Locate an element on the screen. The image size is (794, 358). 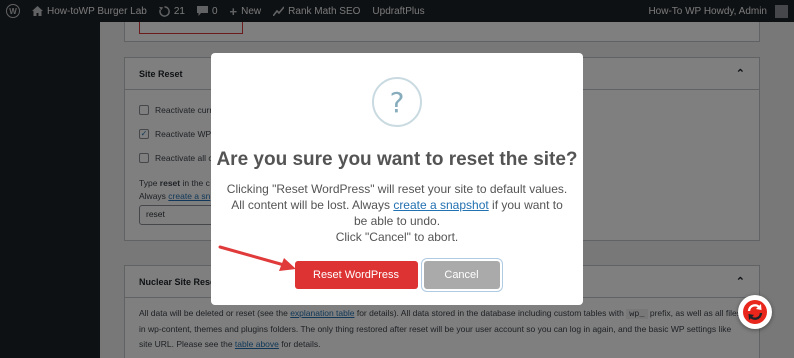
dialog-title: Are you sure you want to reset the site? is located at coordinates (397, 159).